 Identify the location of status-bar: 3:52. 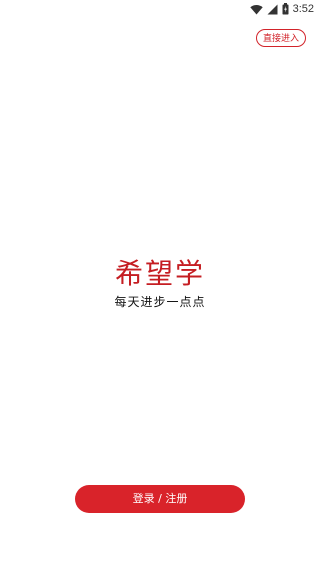
(160, 9).